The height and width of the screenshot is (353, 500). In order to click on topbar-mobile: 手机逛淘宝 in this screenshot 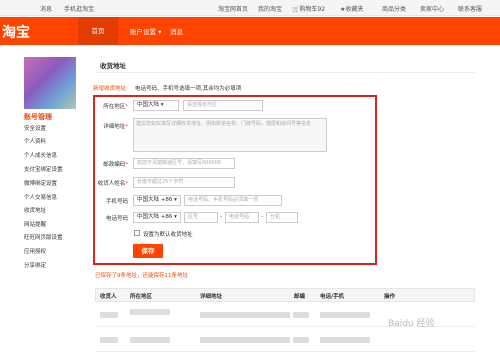, I will do `click(79, 8)`.